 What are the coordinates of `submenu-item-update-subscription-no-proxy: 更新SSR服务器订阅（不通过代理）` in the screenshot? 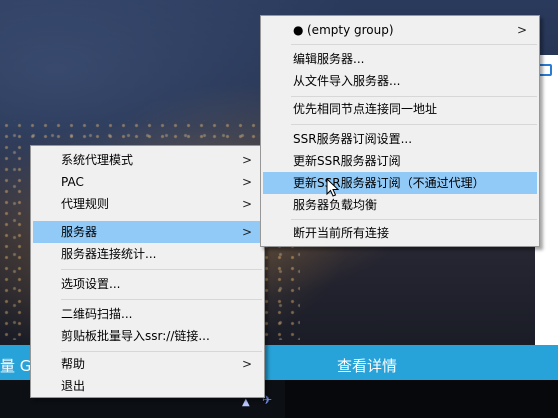 It's located at (400, 183).